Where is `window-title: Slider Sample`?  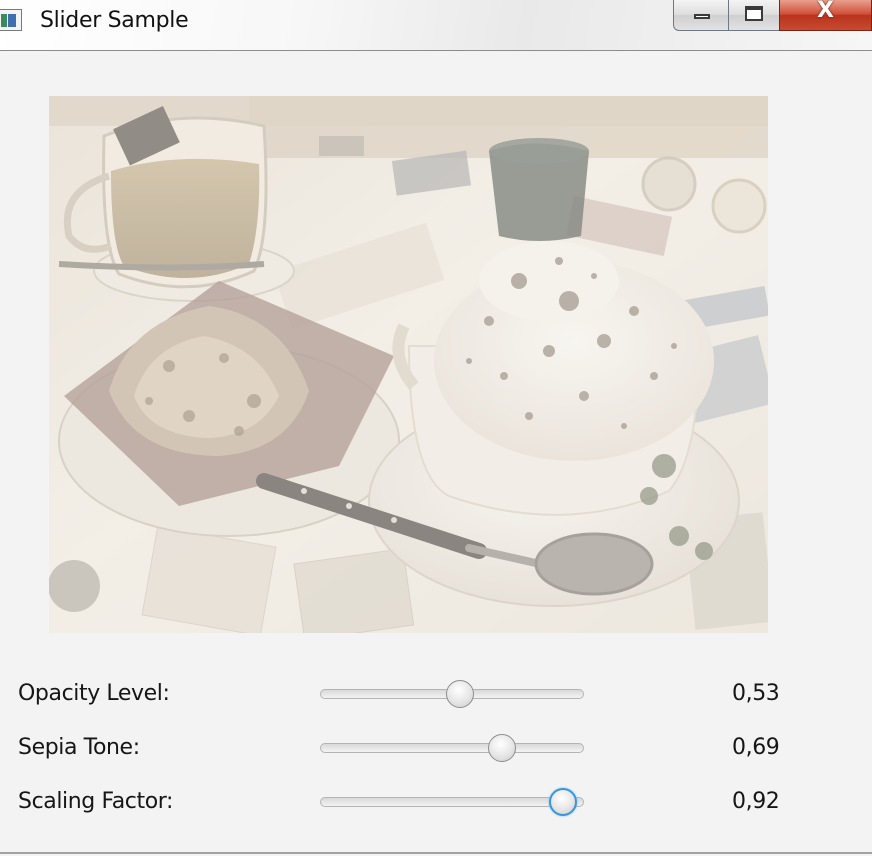 window-title: Slider Sample is located at coordinates (114, 20).